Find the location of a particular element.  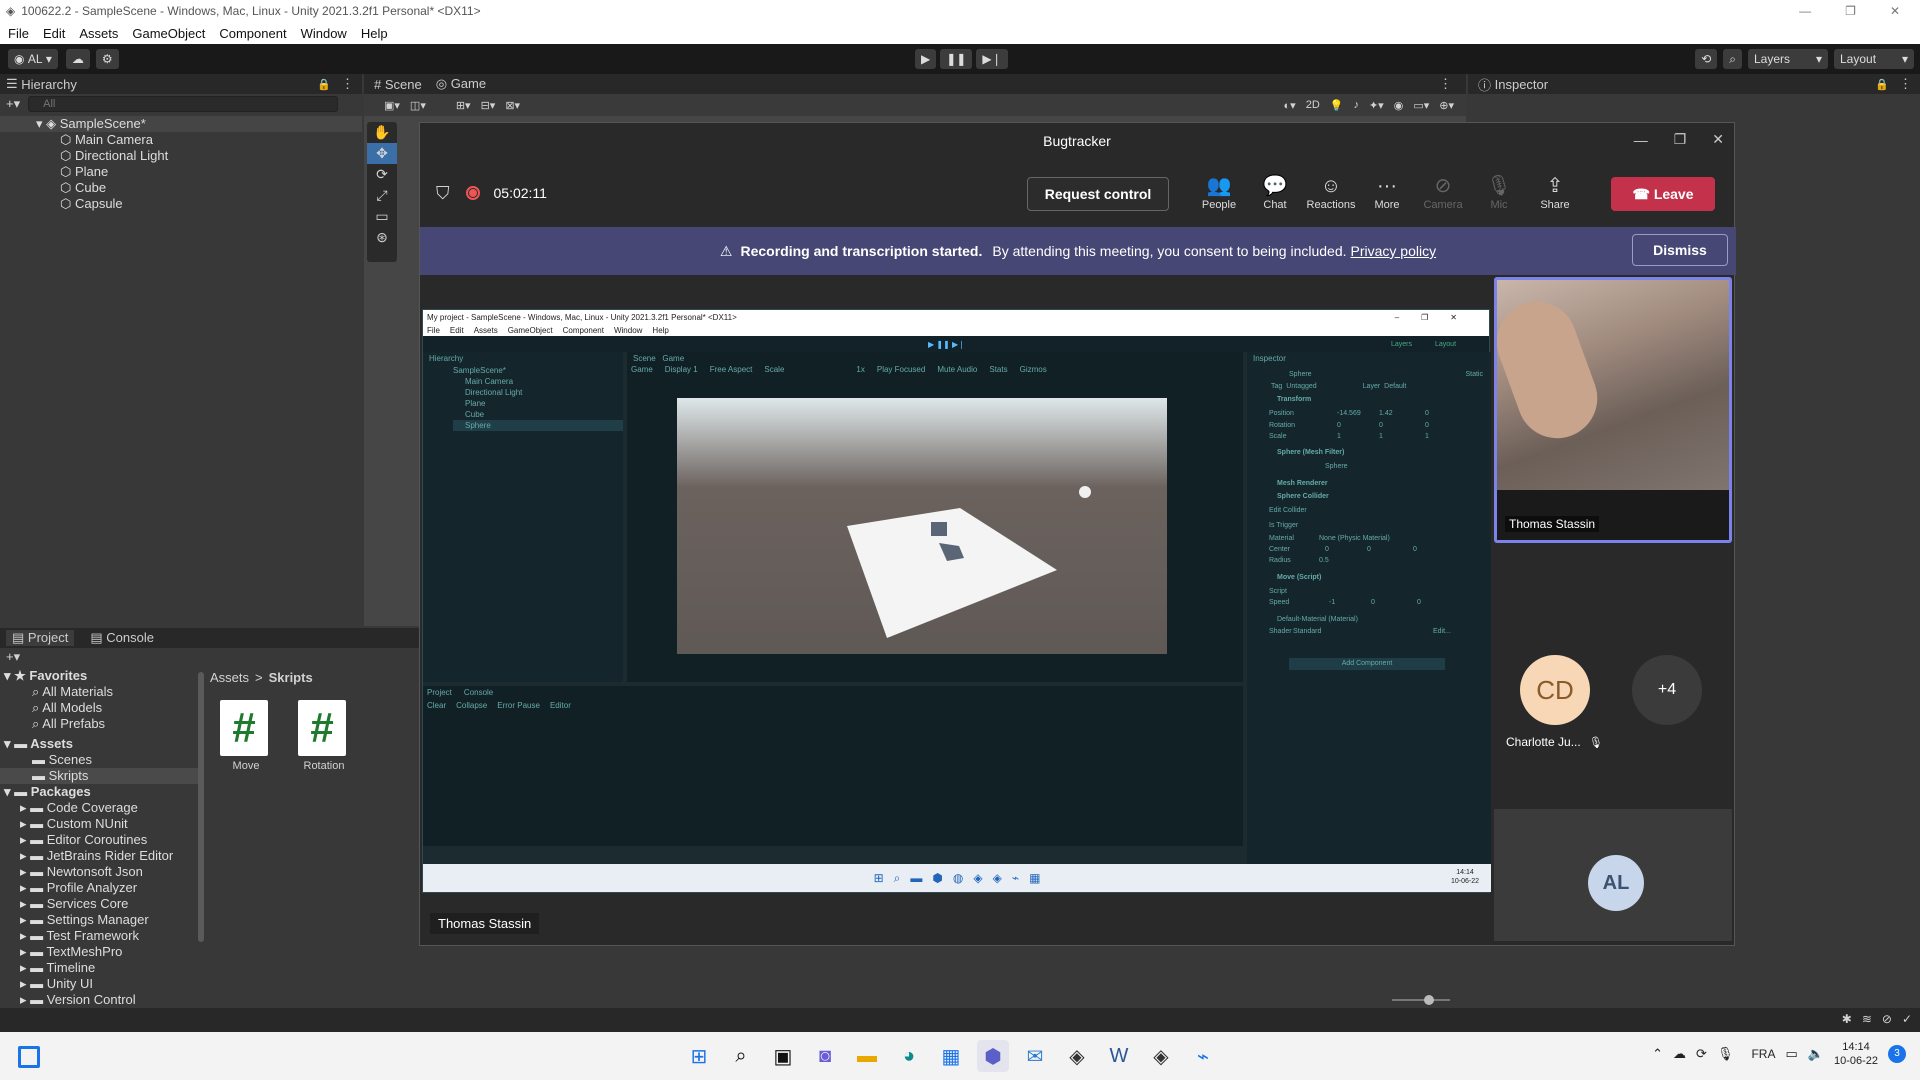

language-indicator: FRA is located at coordinates (1763, 1054).